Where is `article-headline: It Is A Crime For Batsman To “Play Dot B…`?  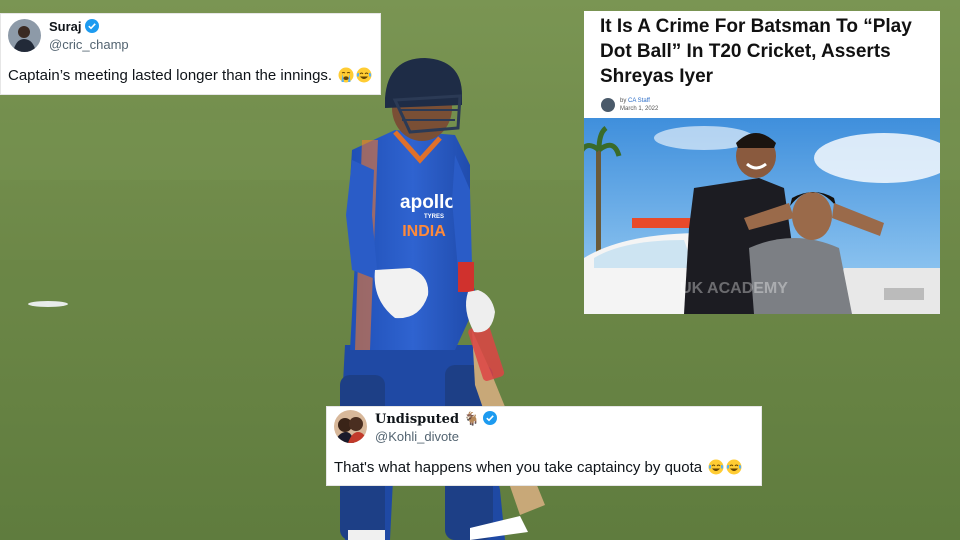
article-headline: It Is A Crime For Batsman To “Play Dot B… is located at coordinates (765, 51).